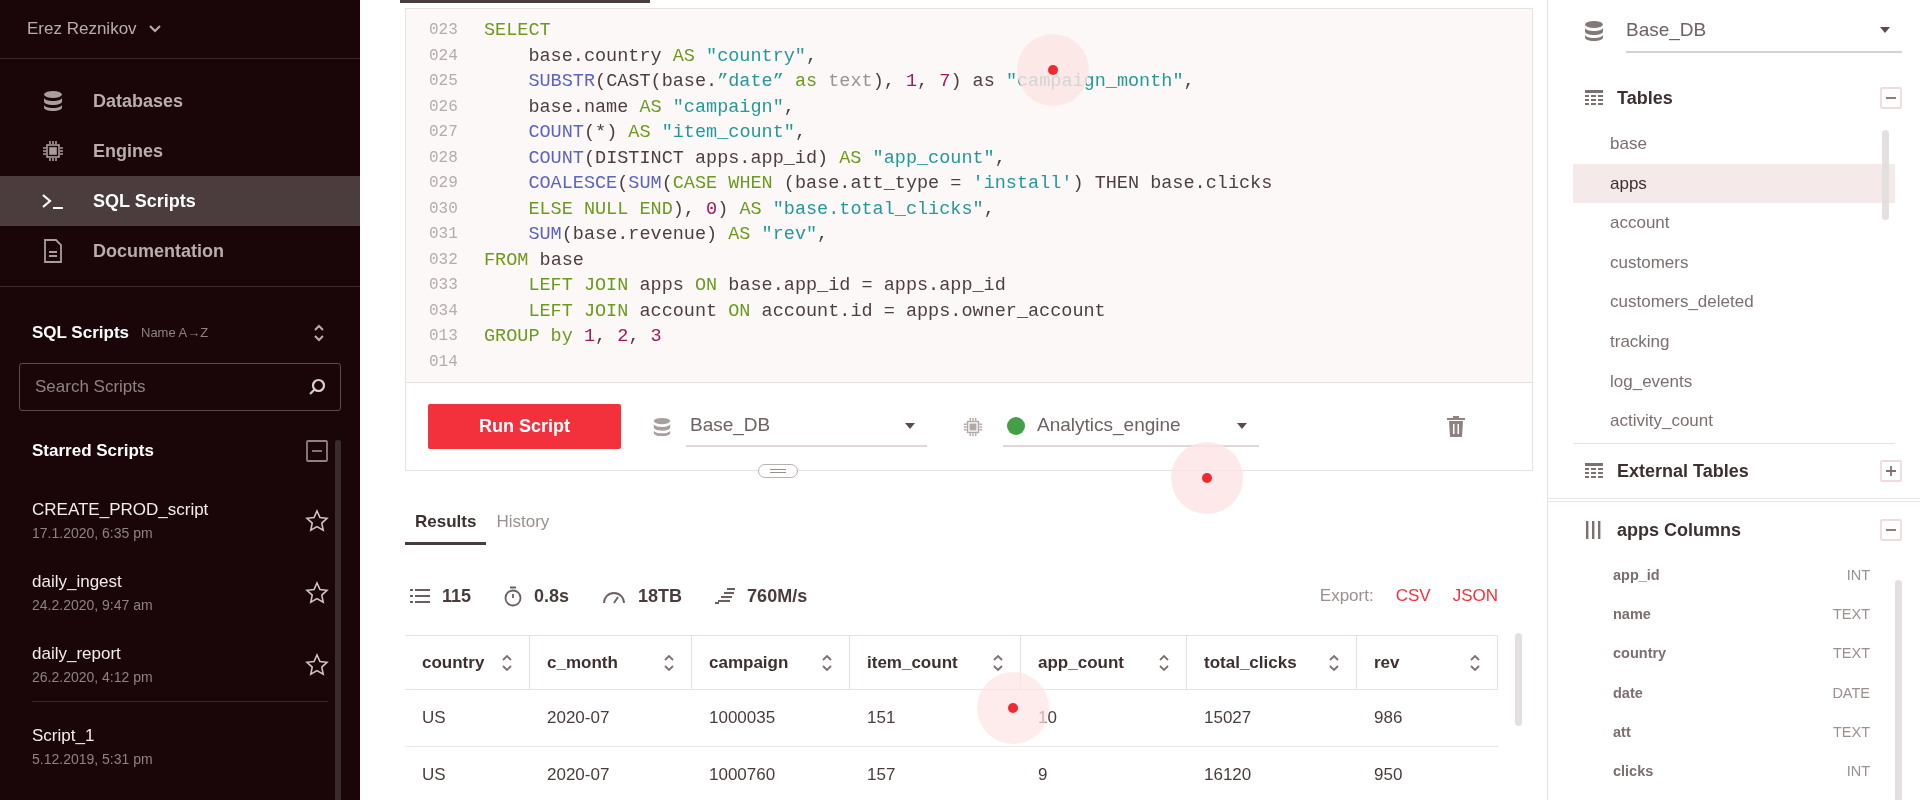  What do you see at coordinates (443, 107) in the screenshot?
I see `line-number: 026` at bounding box center [443, 107].